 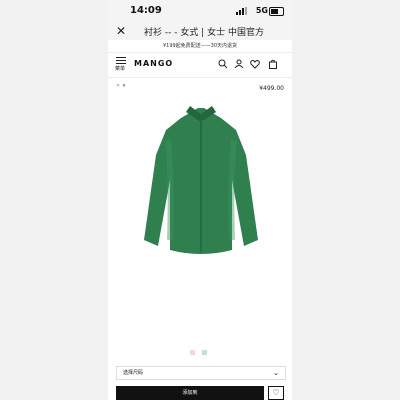 What do you see at coordinates (200, 11) in the screenshot?
I see `status-bar: 14:09 5G` at bounding box center [200, 11].